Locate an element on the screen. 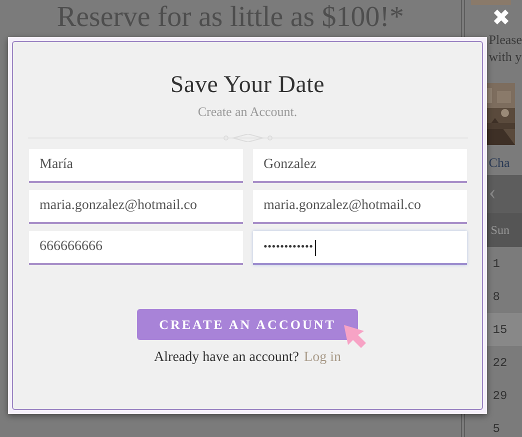  weekday-label: Sun is located at coordinates (500, 230).